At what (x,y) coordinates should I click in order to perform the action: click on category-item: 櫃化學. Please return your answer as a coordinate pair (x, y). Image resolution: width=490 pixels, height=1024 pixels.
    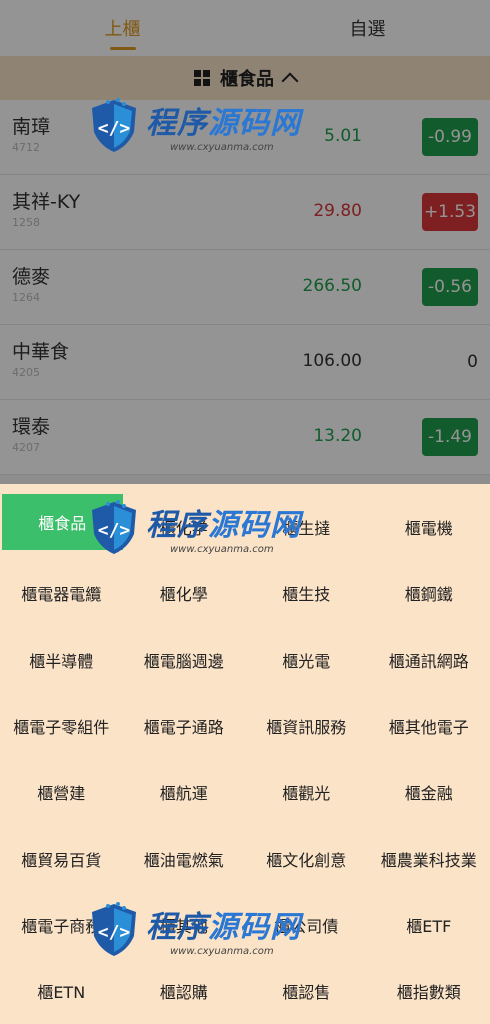
    Looking at the image, I should click on (184, 593).